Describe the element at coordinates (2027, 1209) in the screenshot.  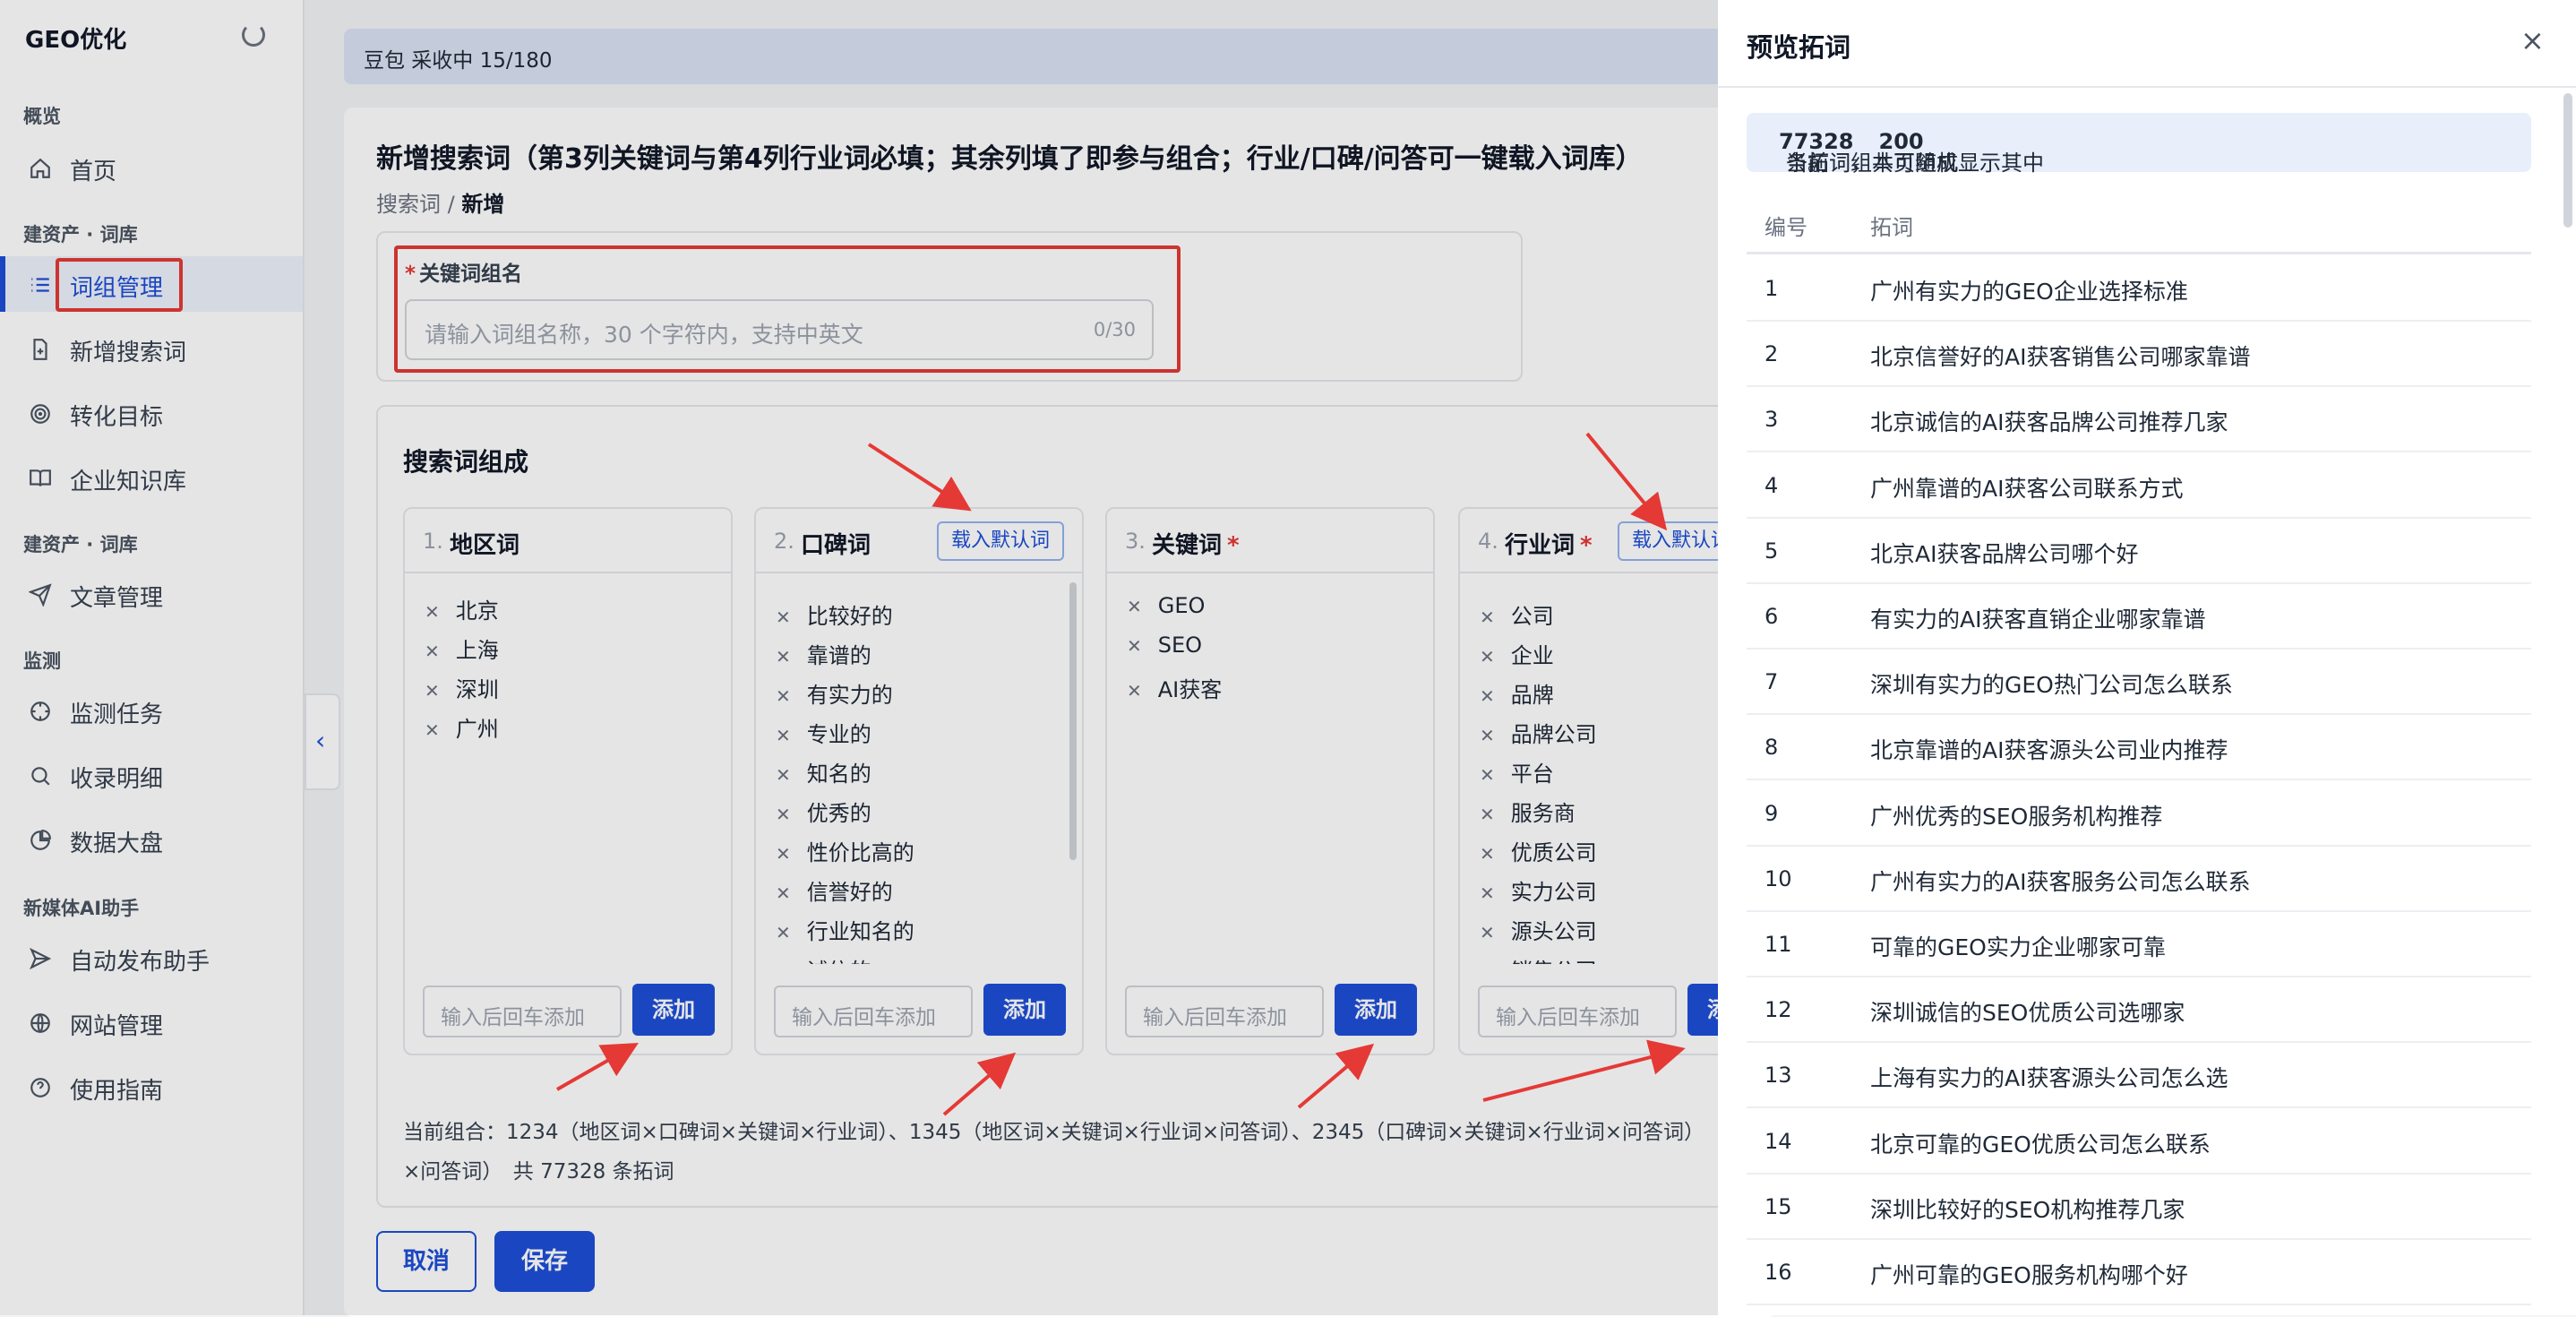
I see `row-word: 深圳比较好的SEO机构推荐几家` at that location.